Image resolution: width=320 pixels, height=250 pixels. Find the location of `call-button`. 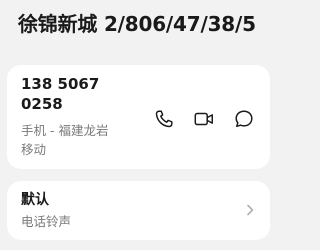

call-button is located at coordinates (164, 119).